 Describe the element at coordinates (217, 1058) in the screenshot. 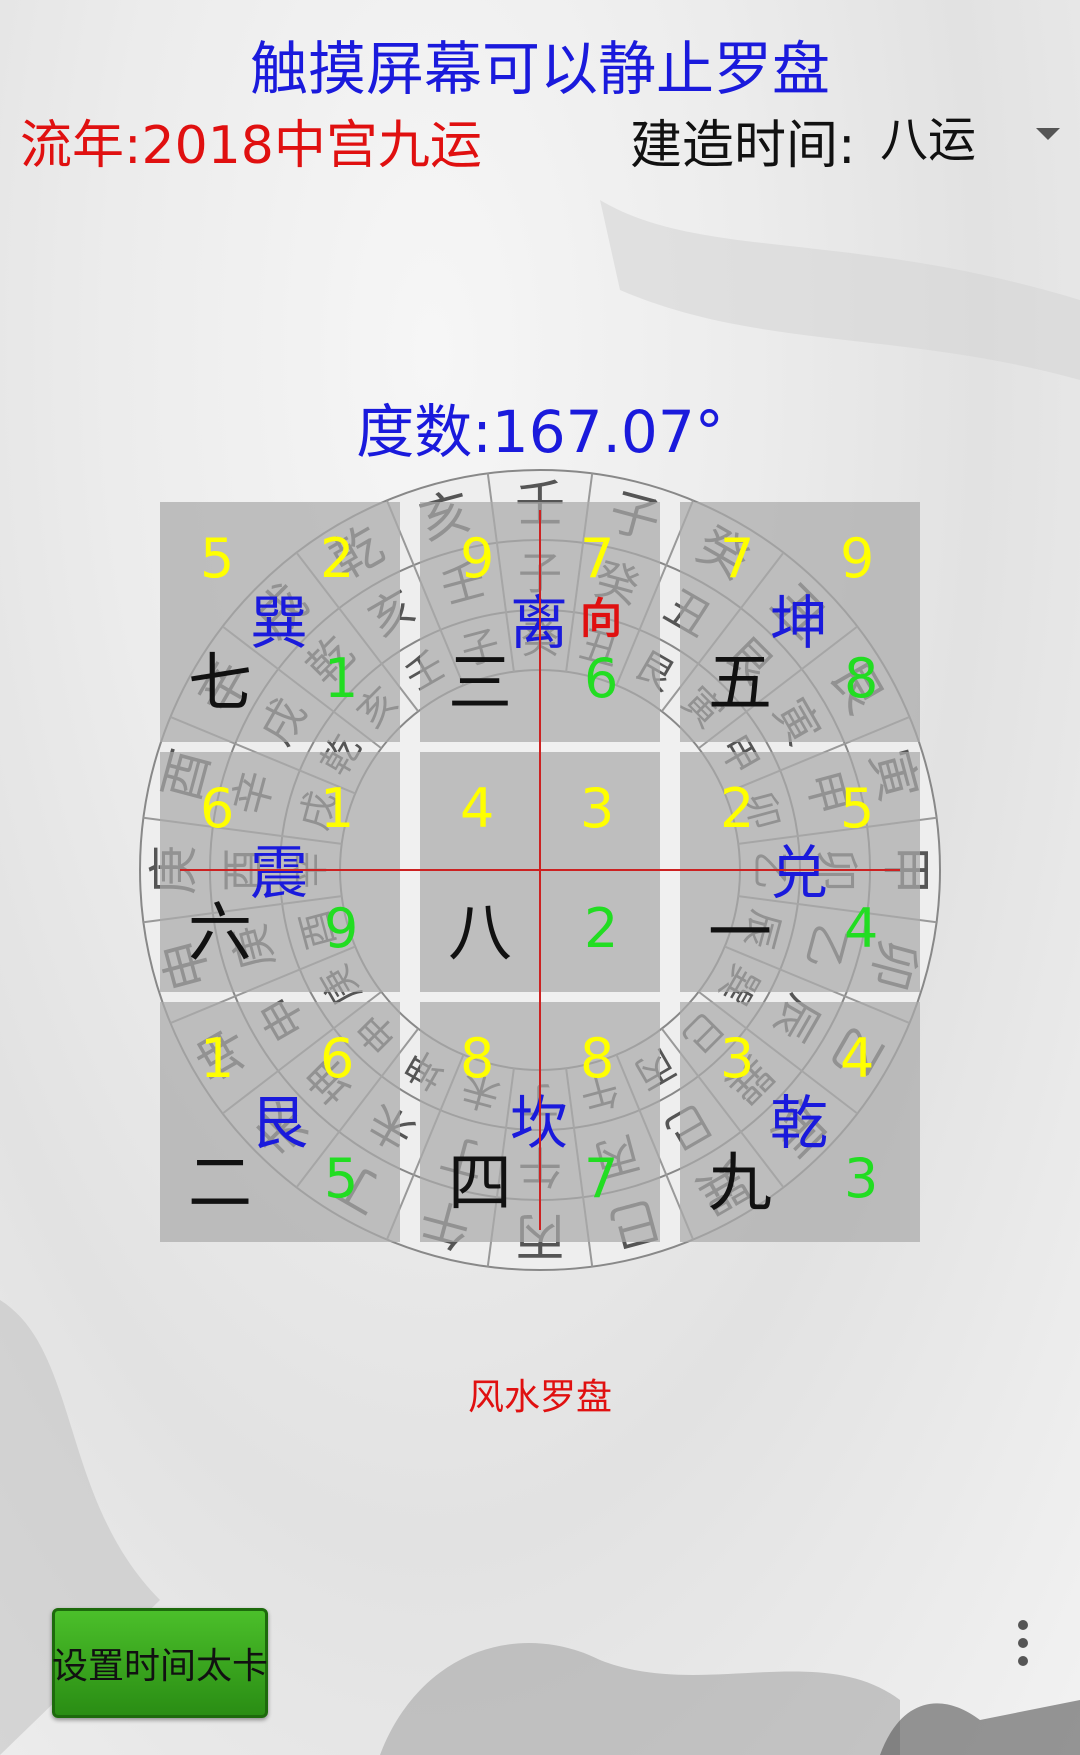

I see `mountain-star: 1` at that location.